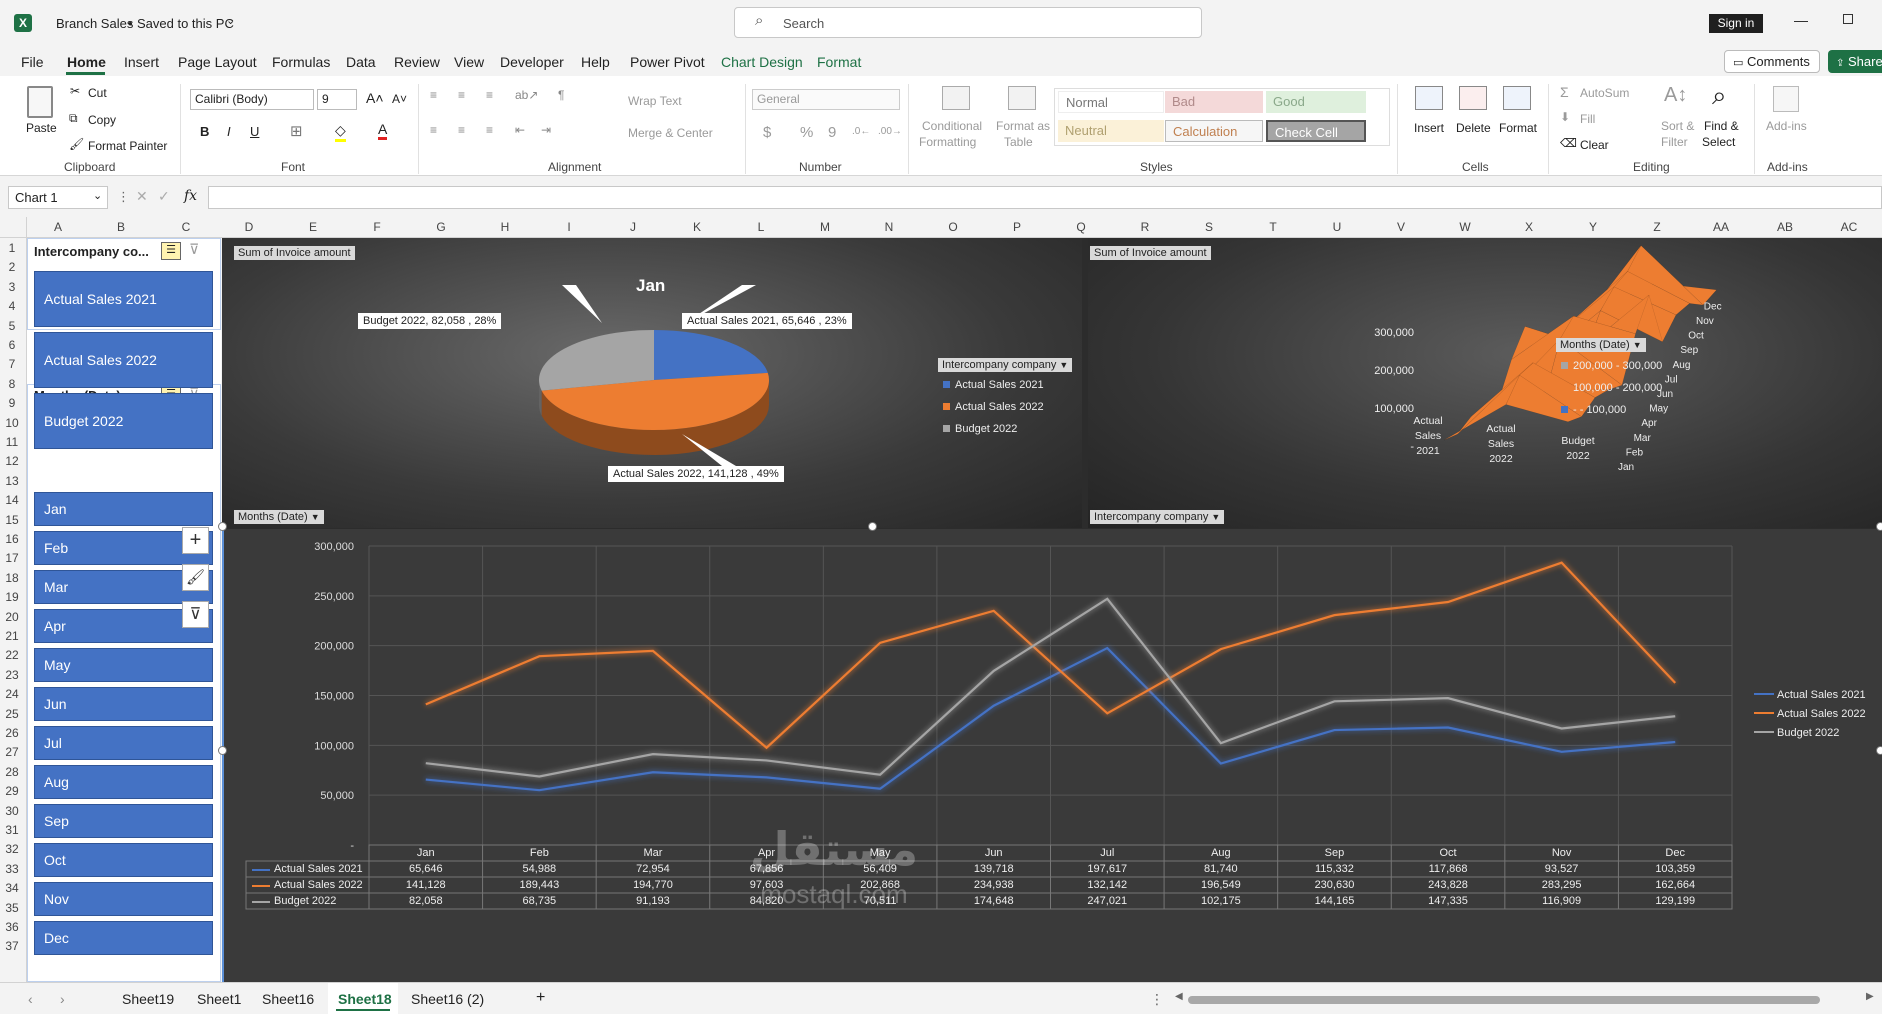  I want to click on scroll-right-icon: ▶, so click(1870, 996).